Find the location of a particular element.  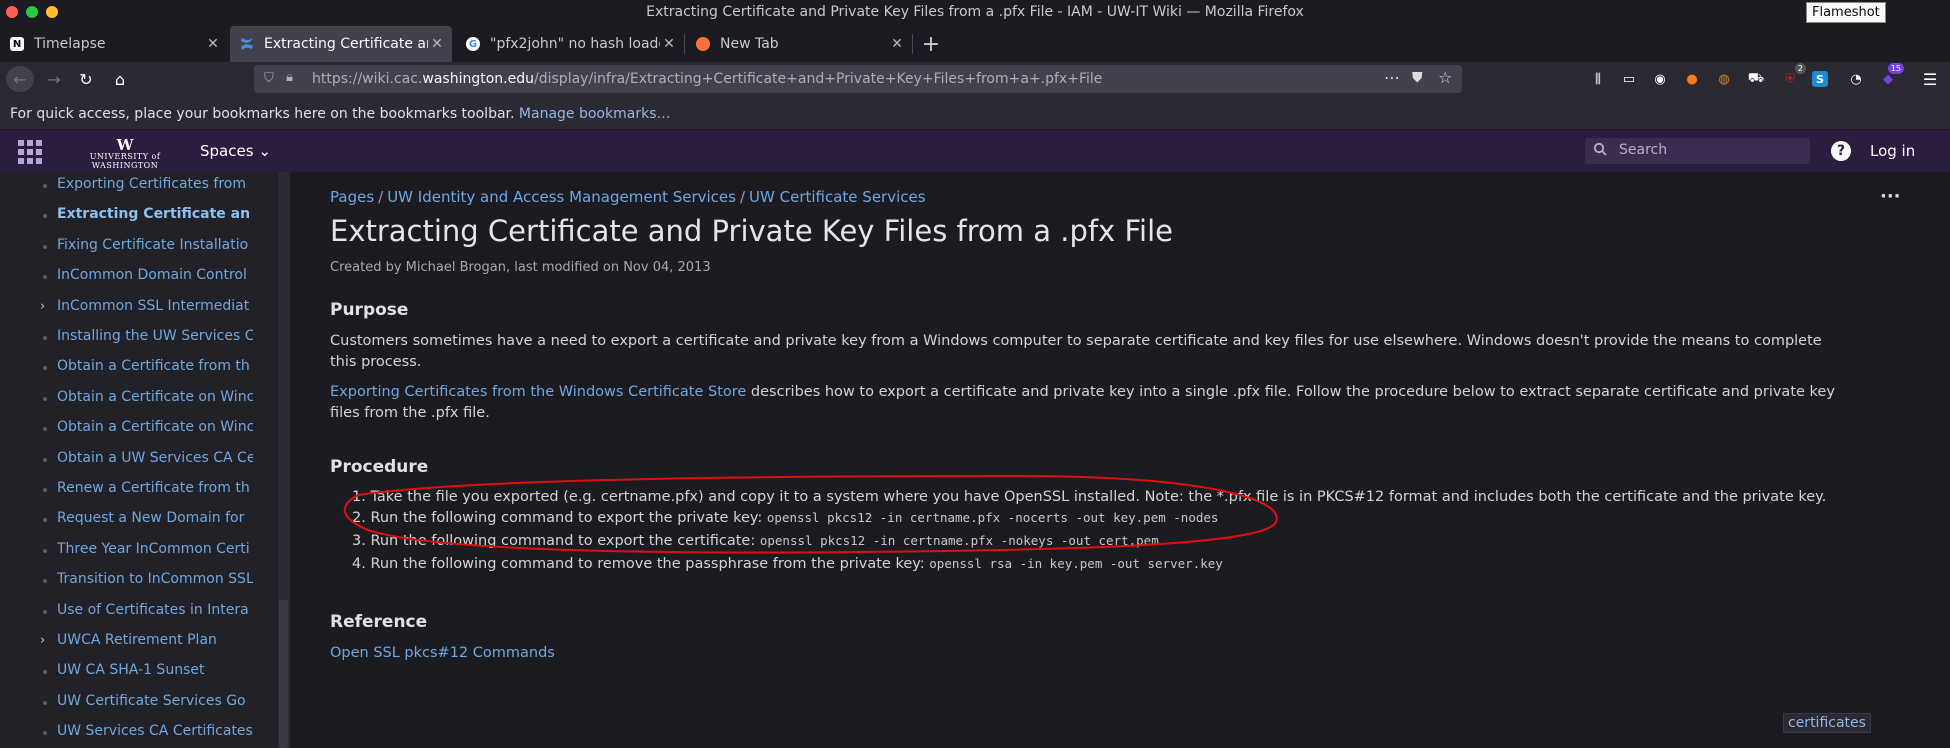

new-tab-button: + is located at coordinates (931, 44).